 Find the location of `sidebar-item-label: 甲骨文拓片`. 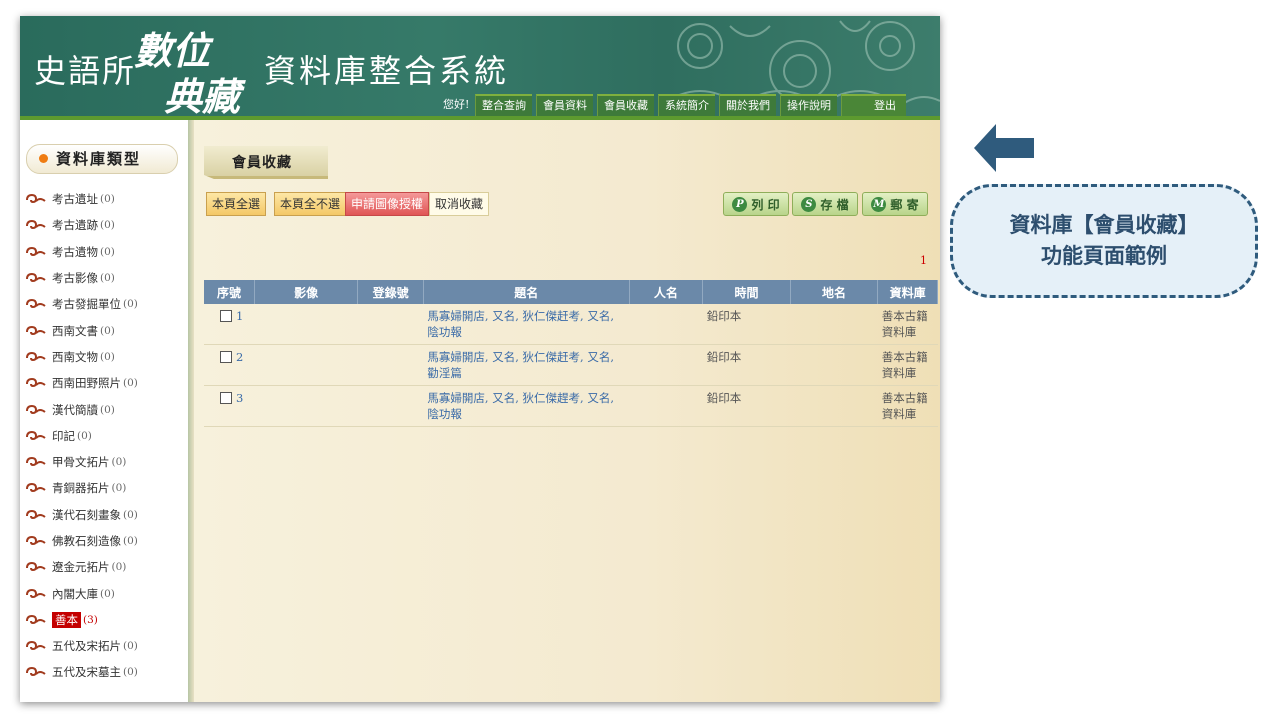

sidebar-item-label: 甲骨文拓片 is located at coordinates (81, 462).